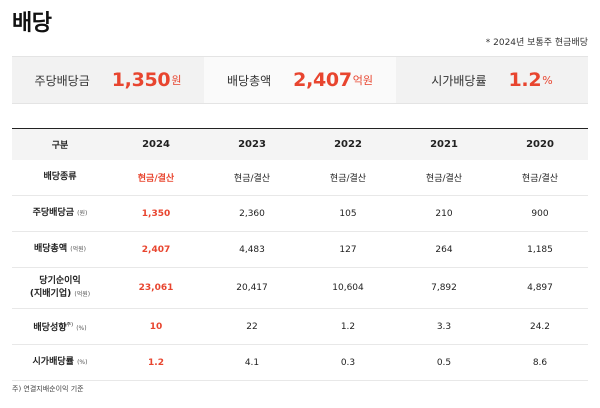  I want to click on header-year: 2022, so click(348, 144).